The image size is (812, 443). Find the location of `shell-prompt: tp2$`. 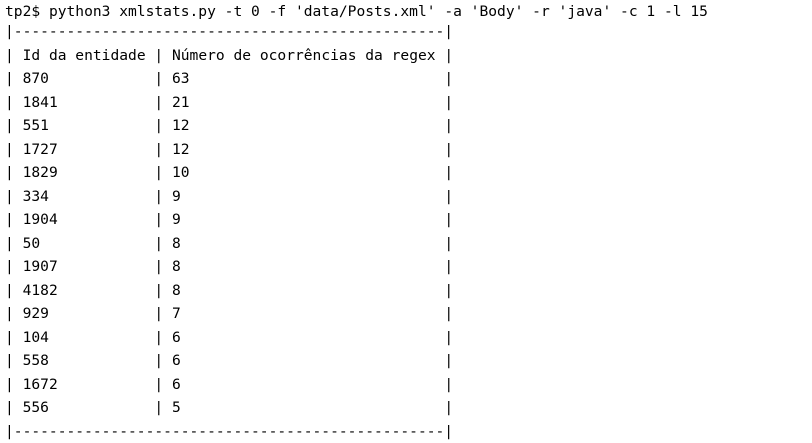

shell-prompt: tp2$ is located at coordinates (27, 11).